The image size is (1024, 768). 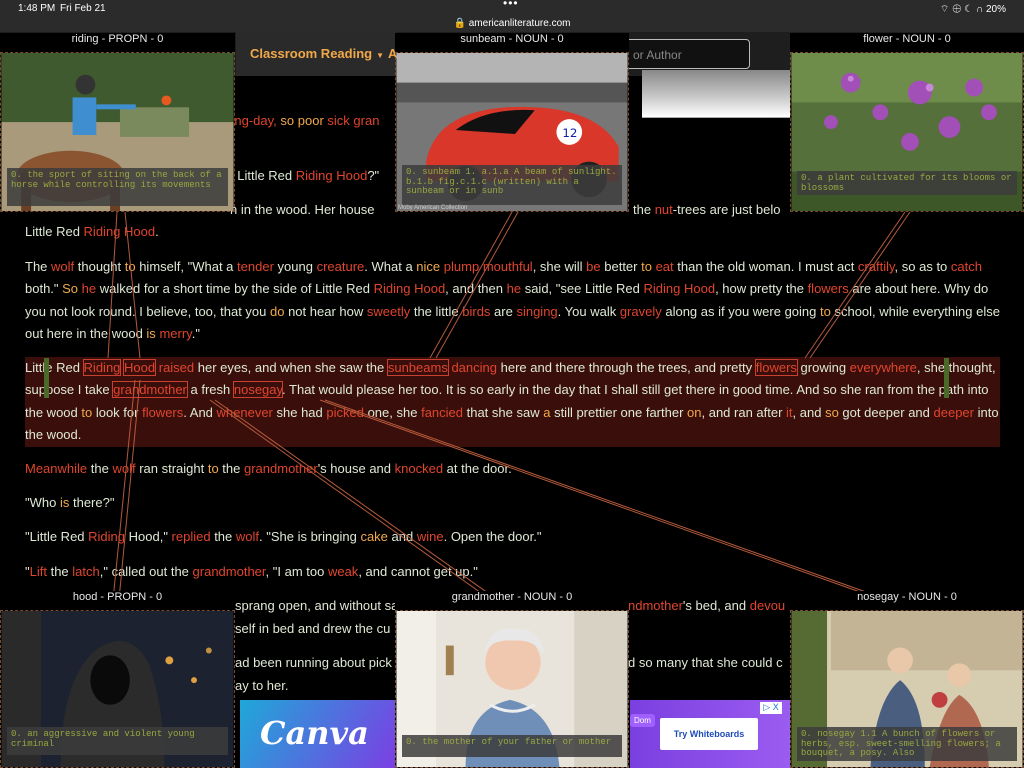 What do you see at coordinates (832, 412) in the screenshot?
I see `highlighted-word: so` at bounding box center [832, 412].